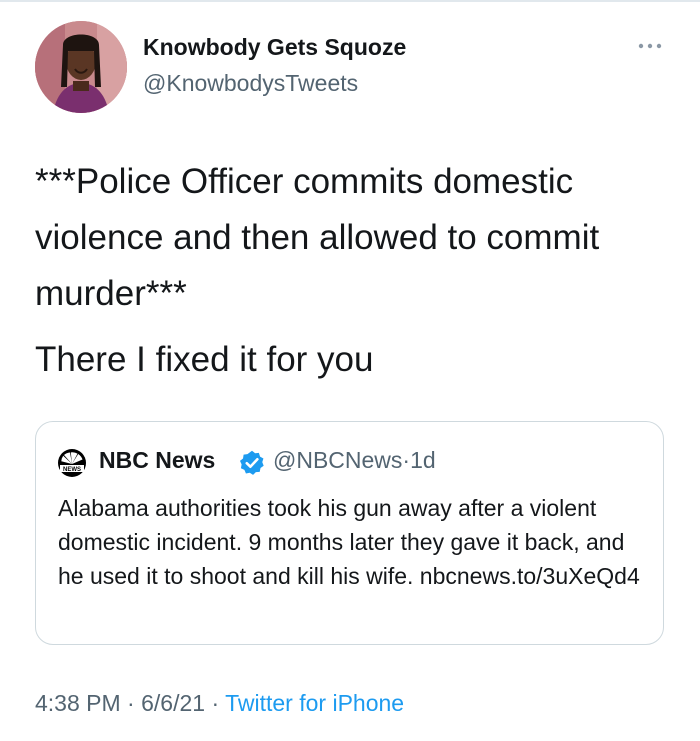 This screenshot has height=741, width=700. I want to click on quoted-author-handle: @NBCNews, so click(337, 460).